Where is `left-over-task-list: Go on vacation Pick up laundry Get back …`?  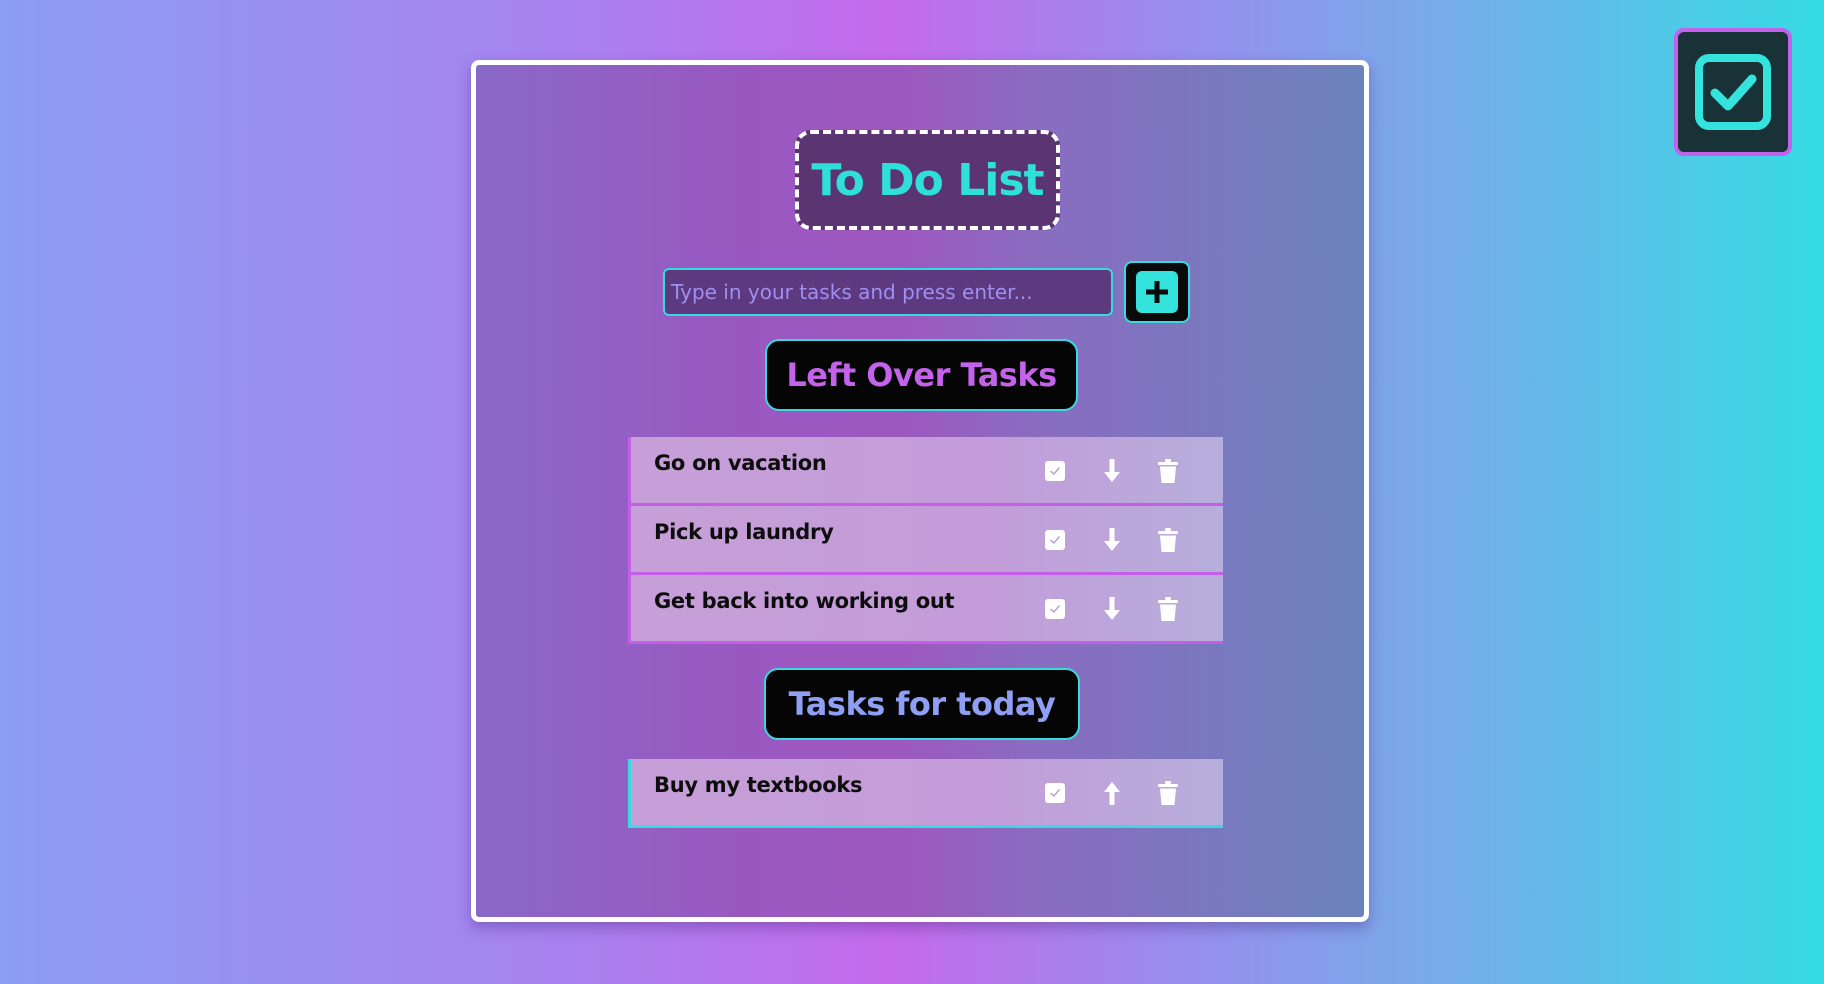
left-over-task-list: Go on vacation Pick up laundry Get back … is located at coordinates (925, 540).